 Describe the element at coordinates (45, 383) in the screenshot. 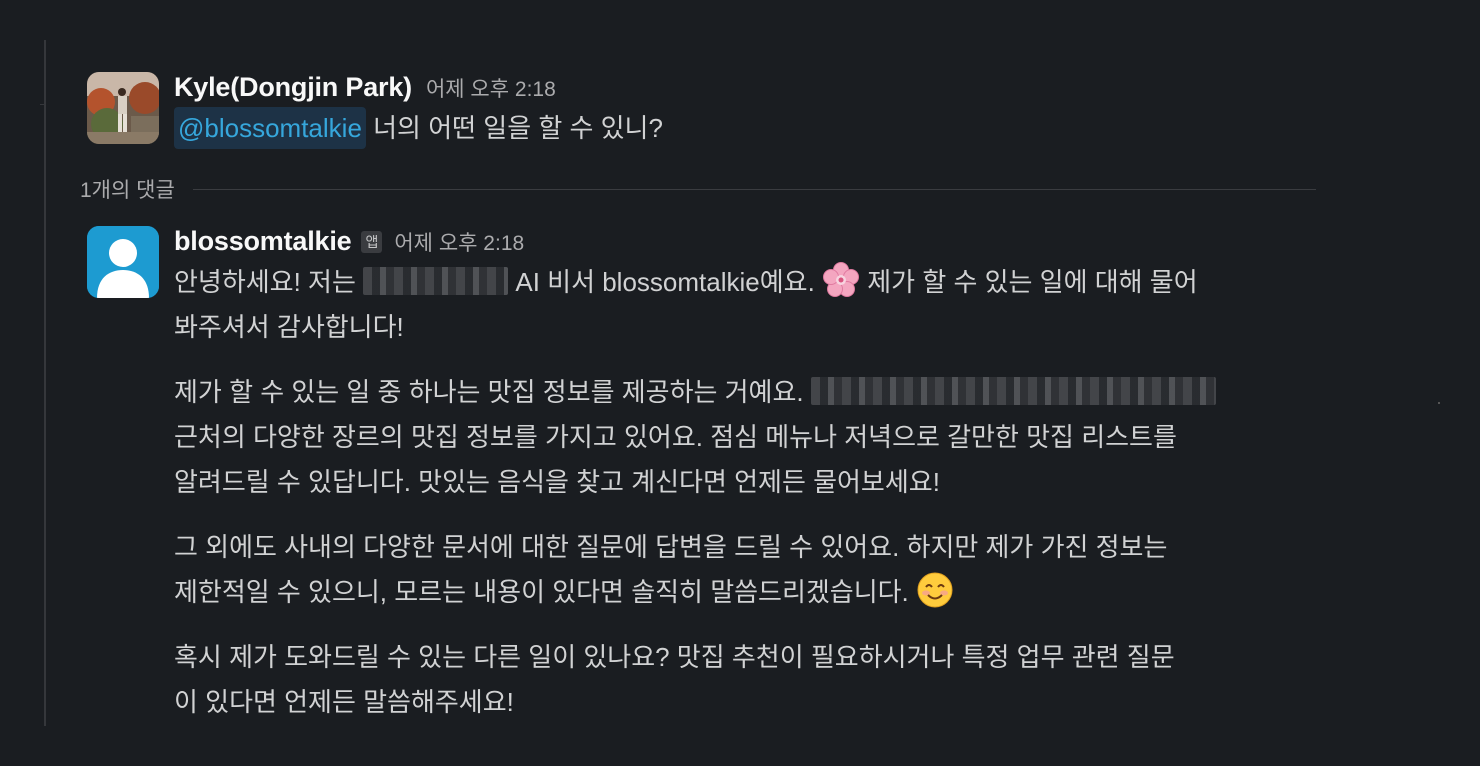

I see `thread-rail` at that location.